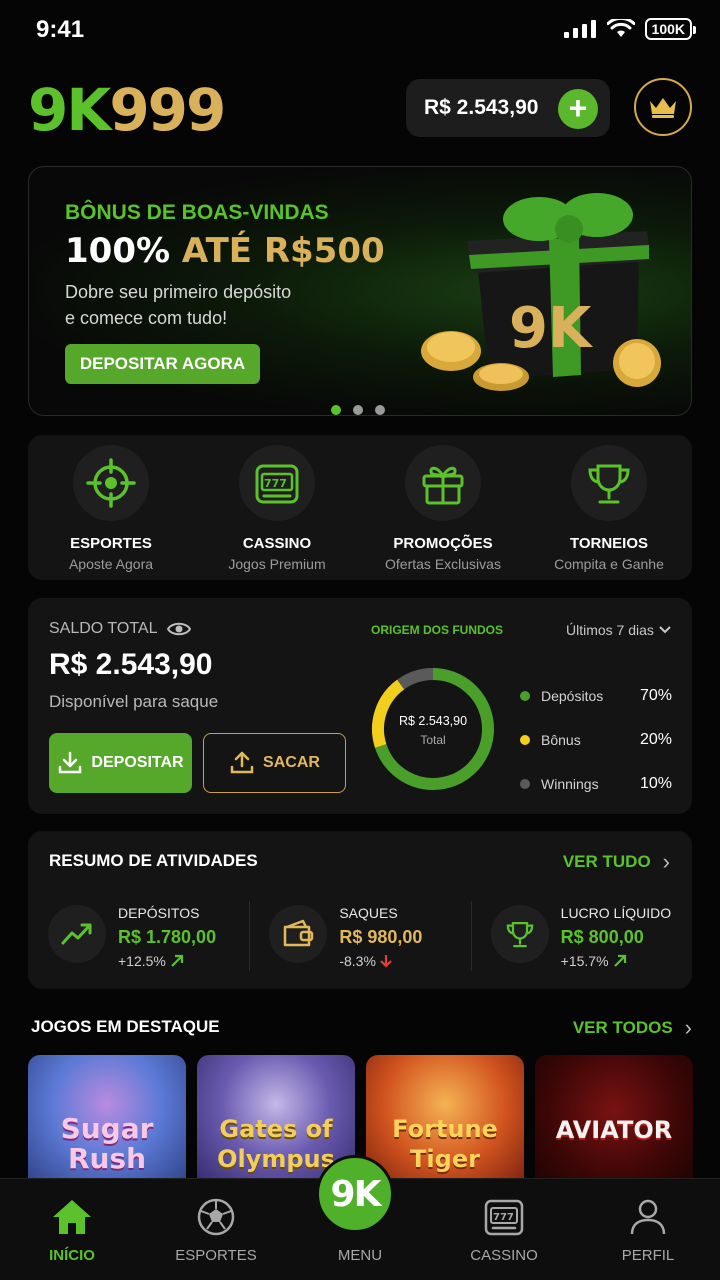 Image resolution: width=720 pixels, height=1280 pixels. What do you see at coordinates (77, 934) in the screenshot?
I see `trend-up-icon` at bounding box center [77, 934].